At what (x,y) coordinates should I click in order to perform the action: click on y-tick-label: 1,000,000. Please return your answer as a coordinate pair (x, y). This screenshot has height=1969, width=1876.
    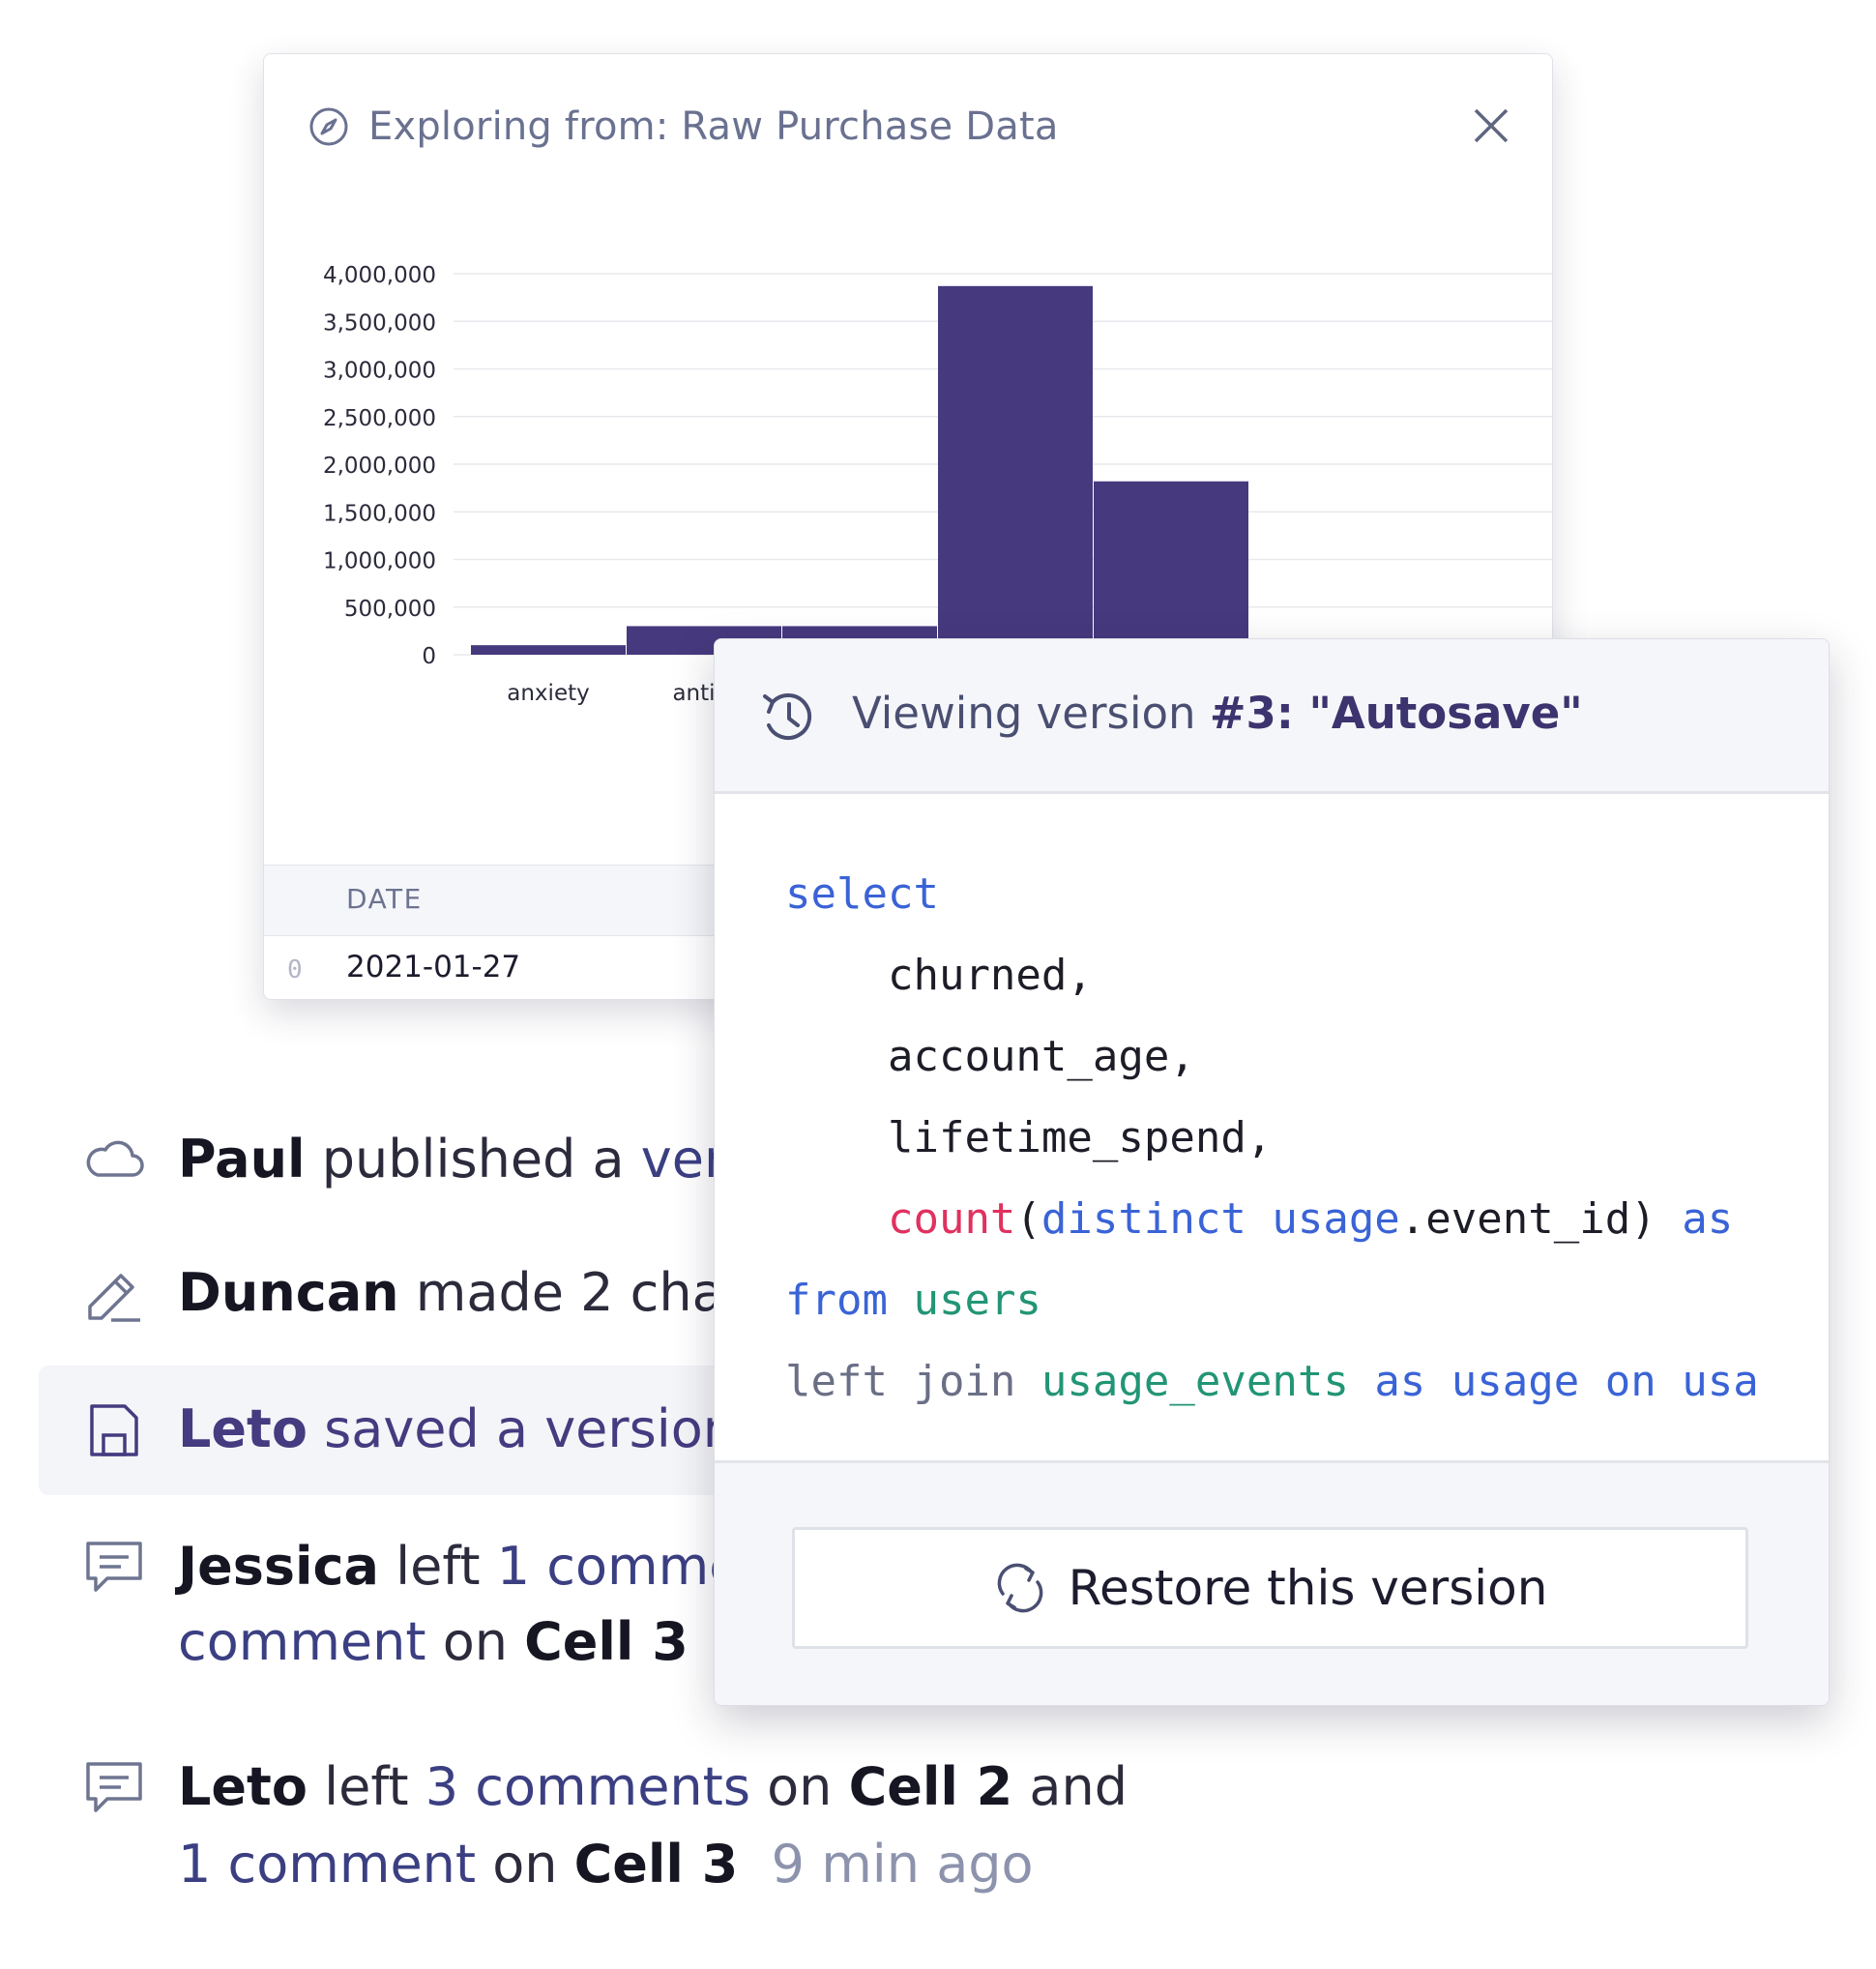
    Looking at the image, I should click on (379, 561).